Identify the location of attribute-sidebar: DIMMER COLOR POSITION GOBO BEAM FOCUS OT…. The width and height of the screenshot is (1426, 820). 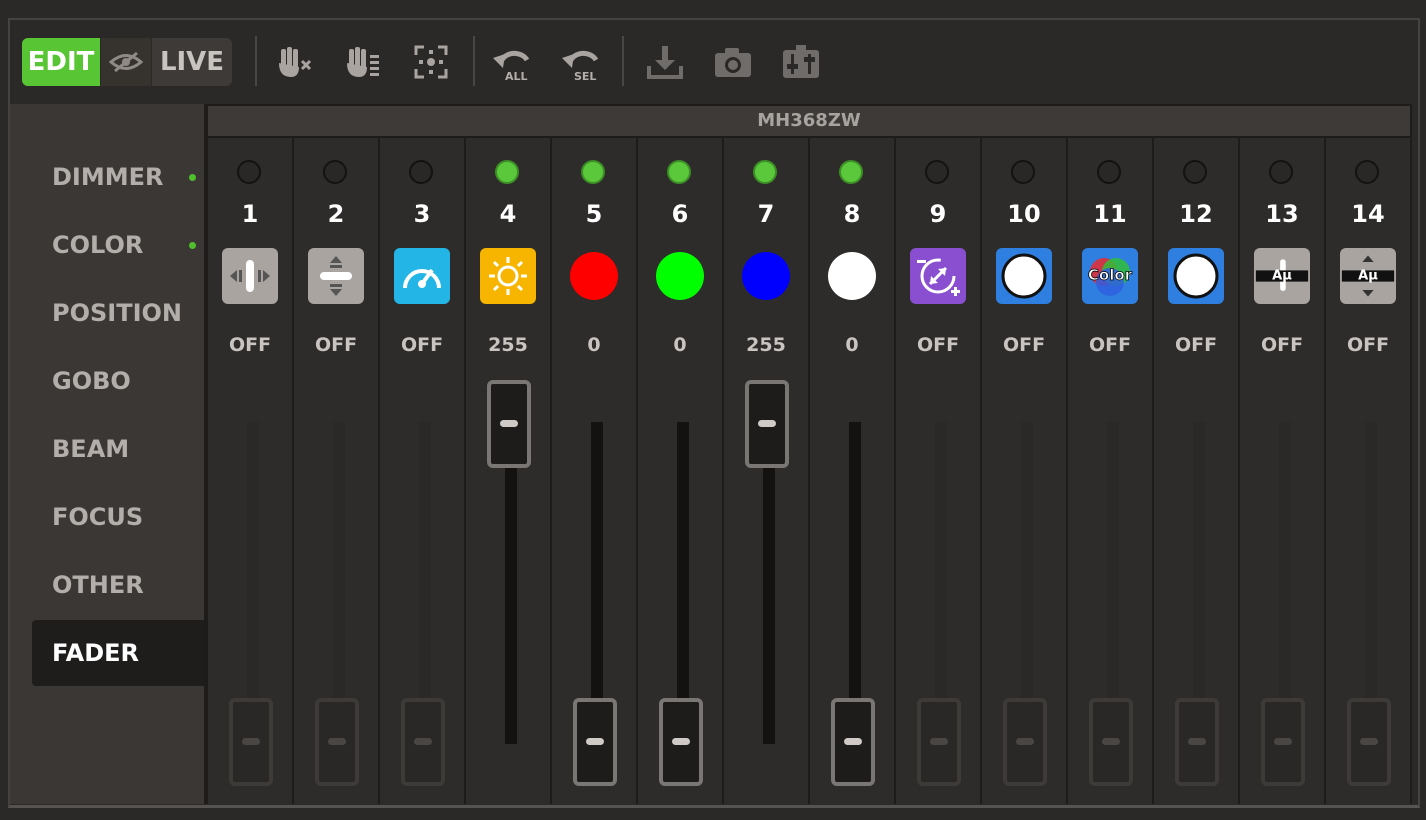
(107, 454).